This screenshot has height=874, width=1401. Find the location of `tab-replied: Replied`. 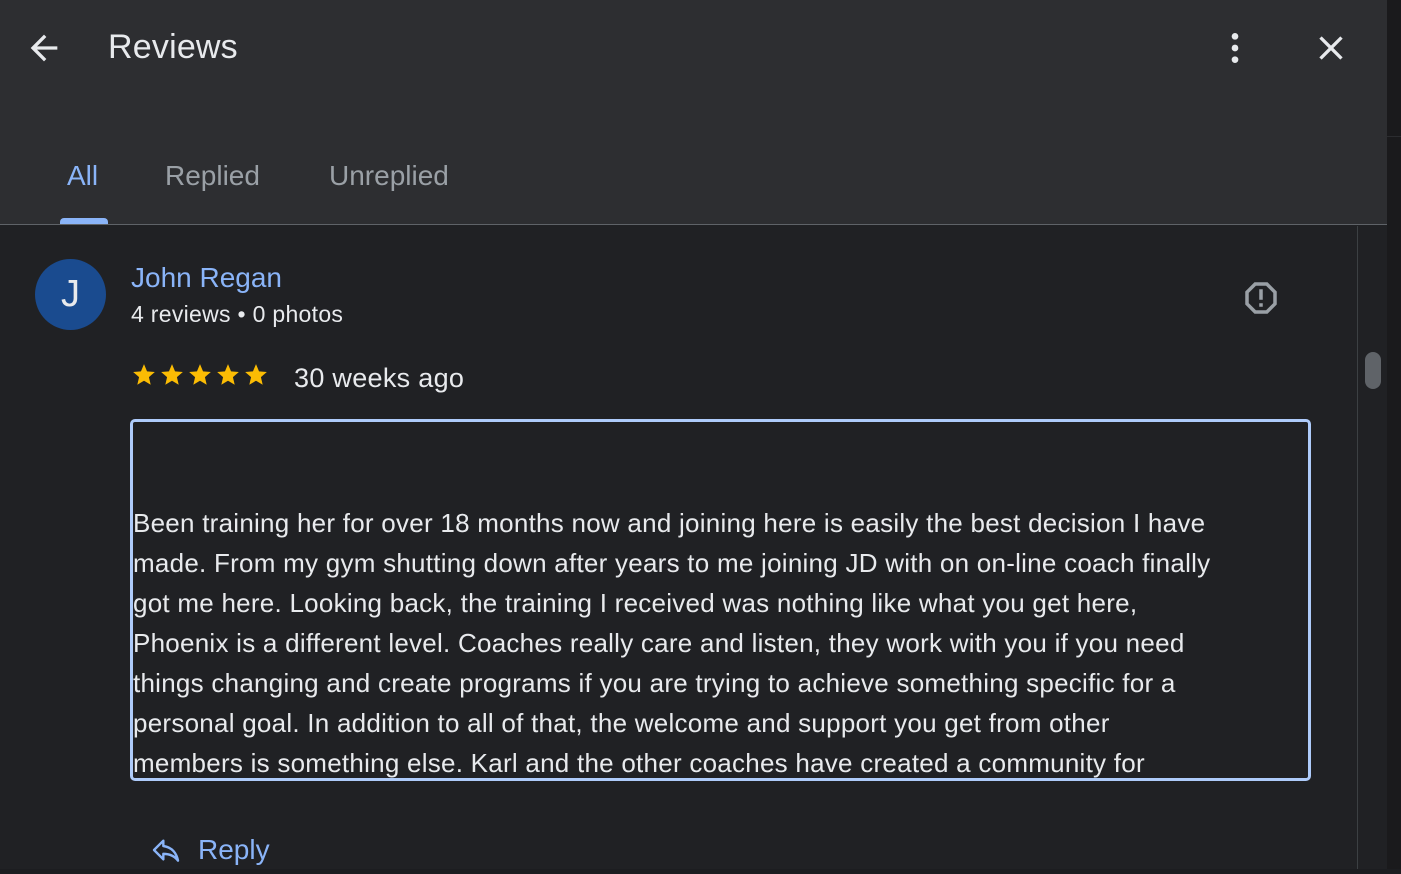

tab-replied: Replied is located at coordinates (212, 182).